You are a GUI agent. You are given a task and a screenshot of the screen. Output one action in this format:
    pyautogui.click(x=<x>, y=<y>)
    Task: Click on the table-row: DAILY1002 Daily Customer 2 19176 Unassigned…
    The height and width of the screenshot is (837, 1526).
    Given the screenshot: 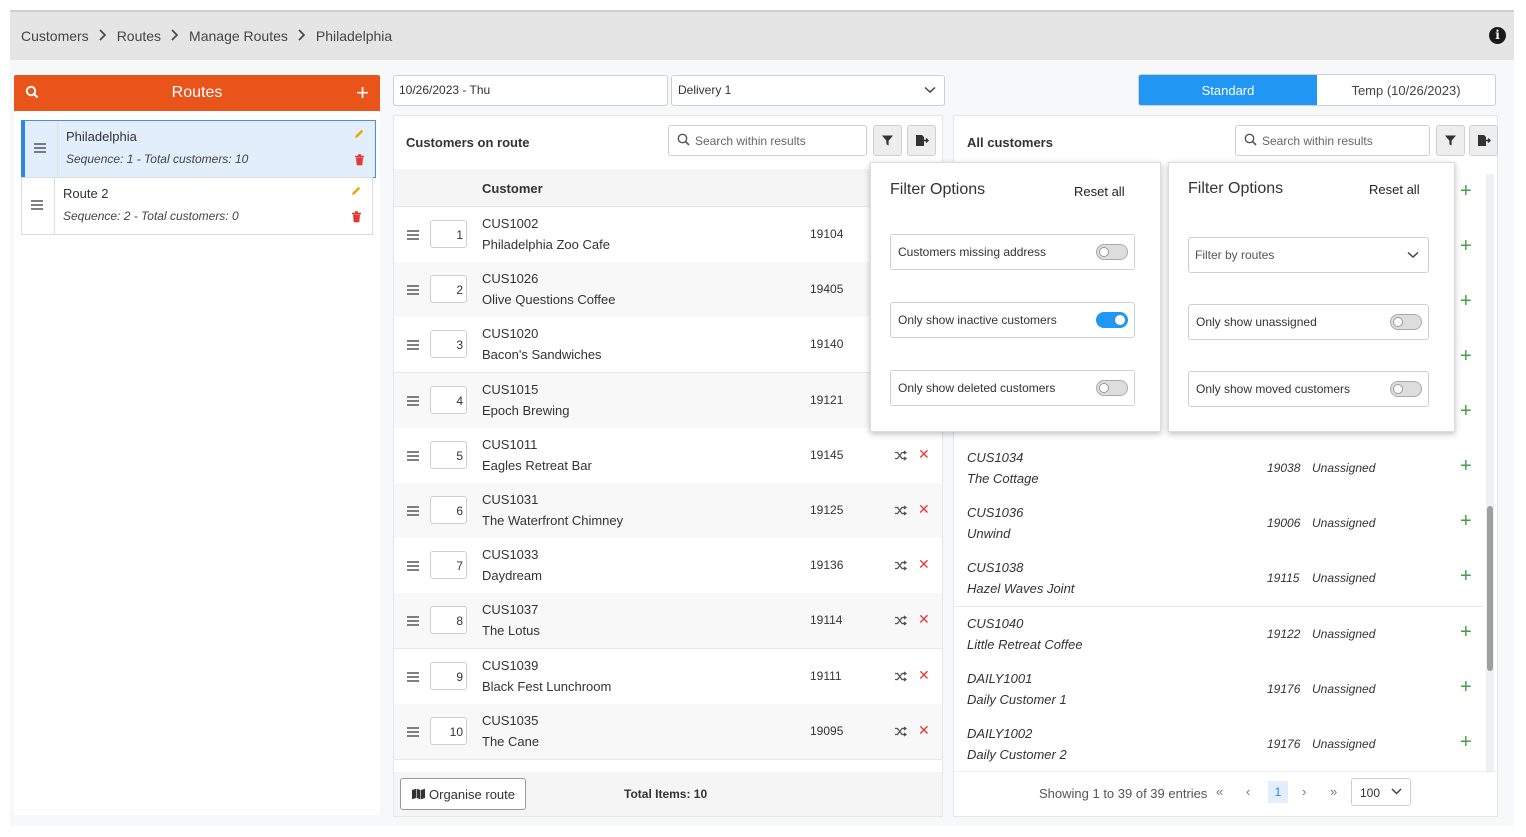 What is the action you would take?
    pyautogui.click(x=1219, y=745)
    